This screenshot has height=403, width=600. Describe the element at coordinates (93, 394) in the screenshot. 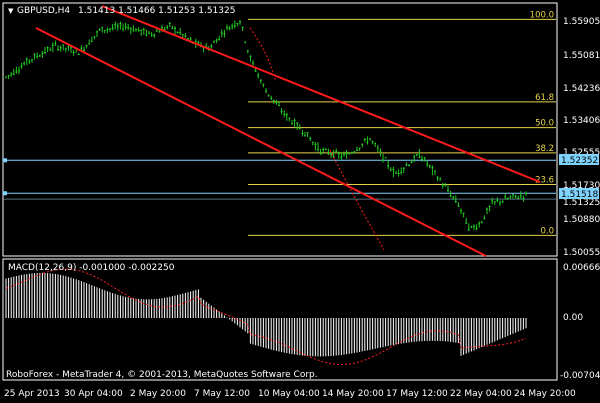

I see `time-tick: 30 Apr 04:00` at that location.